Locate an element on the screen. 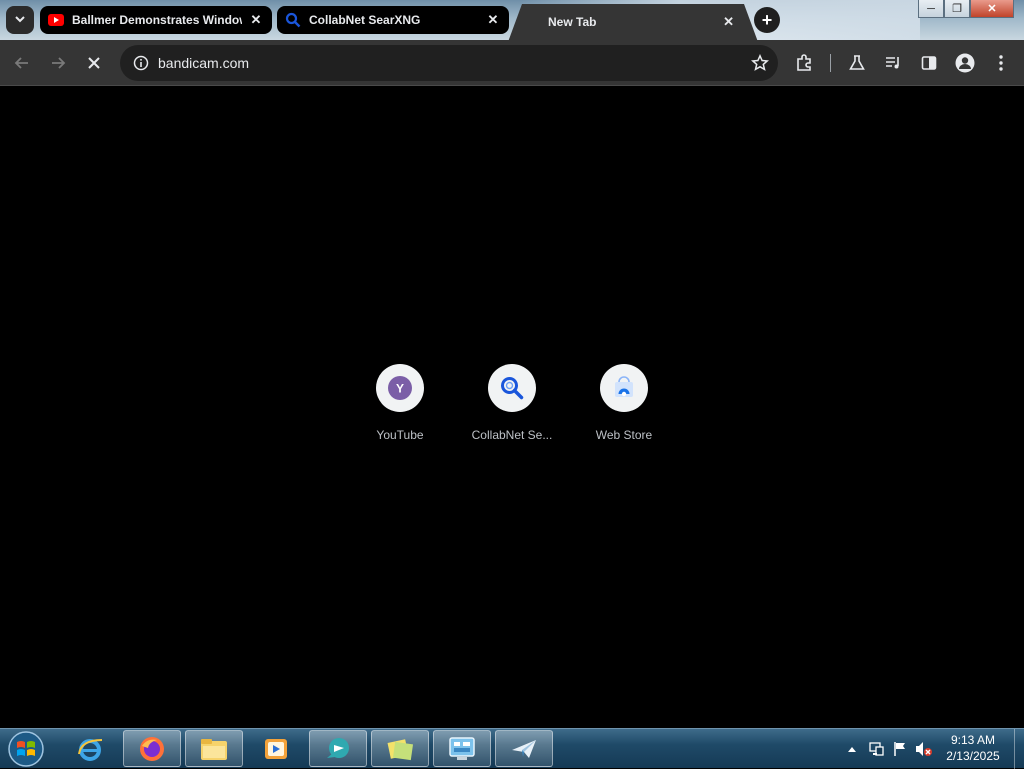 The width and height of the screenshot is (1024, 769). clock-date: 2/13/2025 is located at coordinates (973, 756).